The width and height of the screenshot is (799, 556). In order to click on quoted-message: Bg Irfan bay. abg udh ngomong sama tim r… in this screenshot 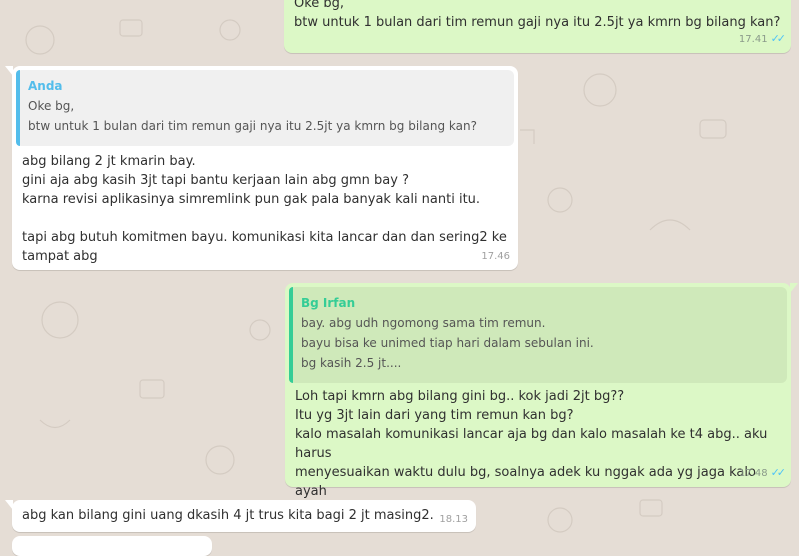, I will do `click(538, 335)`.